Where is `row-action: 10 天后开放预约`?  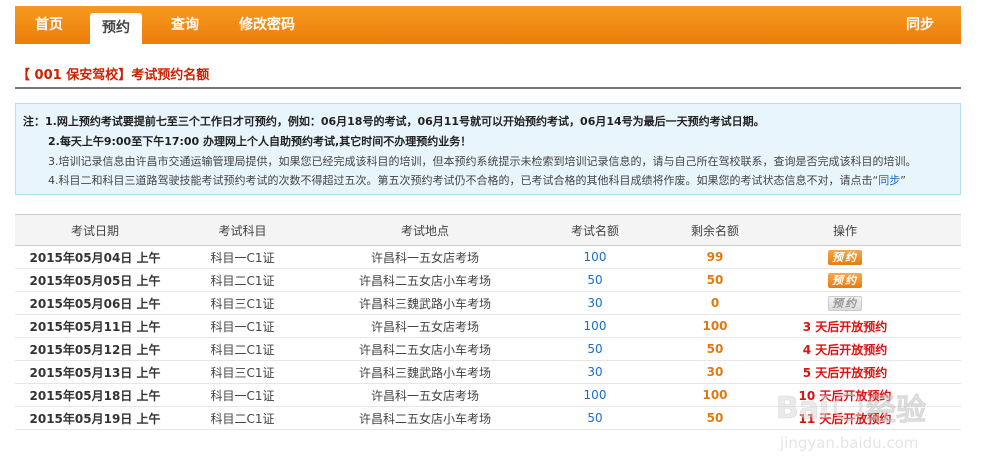
row-action: 10 天后开放预约 is located at coordinates (845, 395).